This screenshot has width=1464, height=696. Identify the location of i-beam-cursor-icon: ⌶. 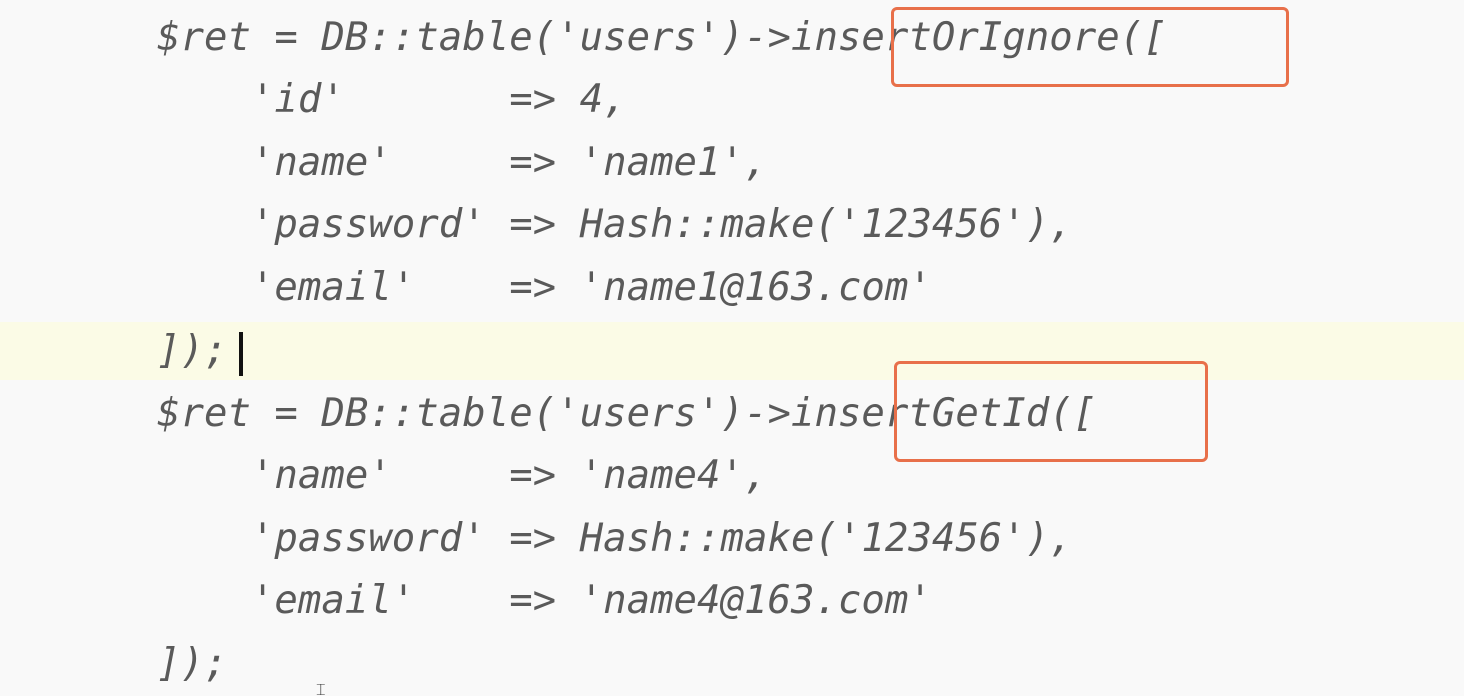
(321, 688).